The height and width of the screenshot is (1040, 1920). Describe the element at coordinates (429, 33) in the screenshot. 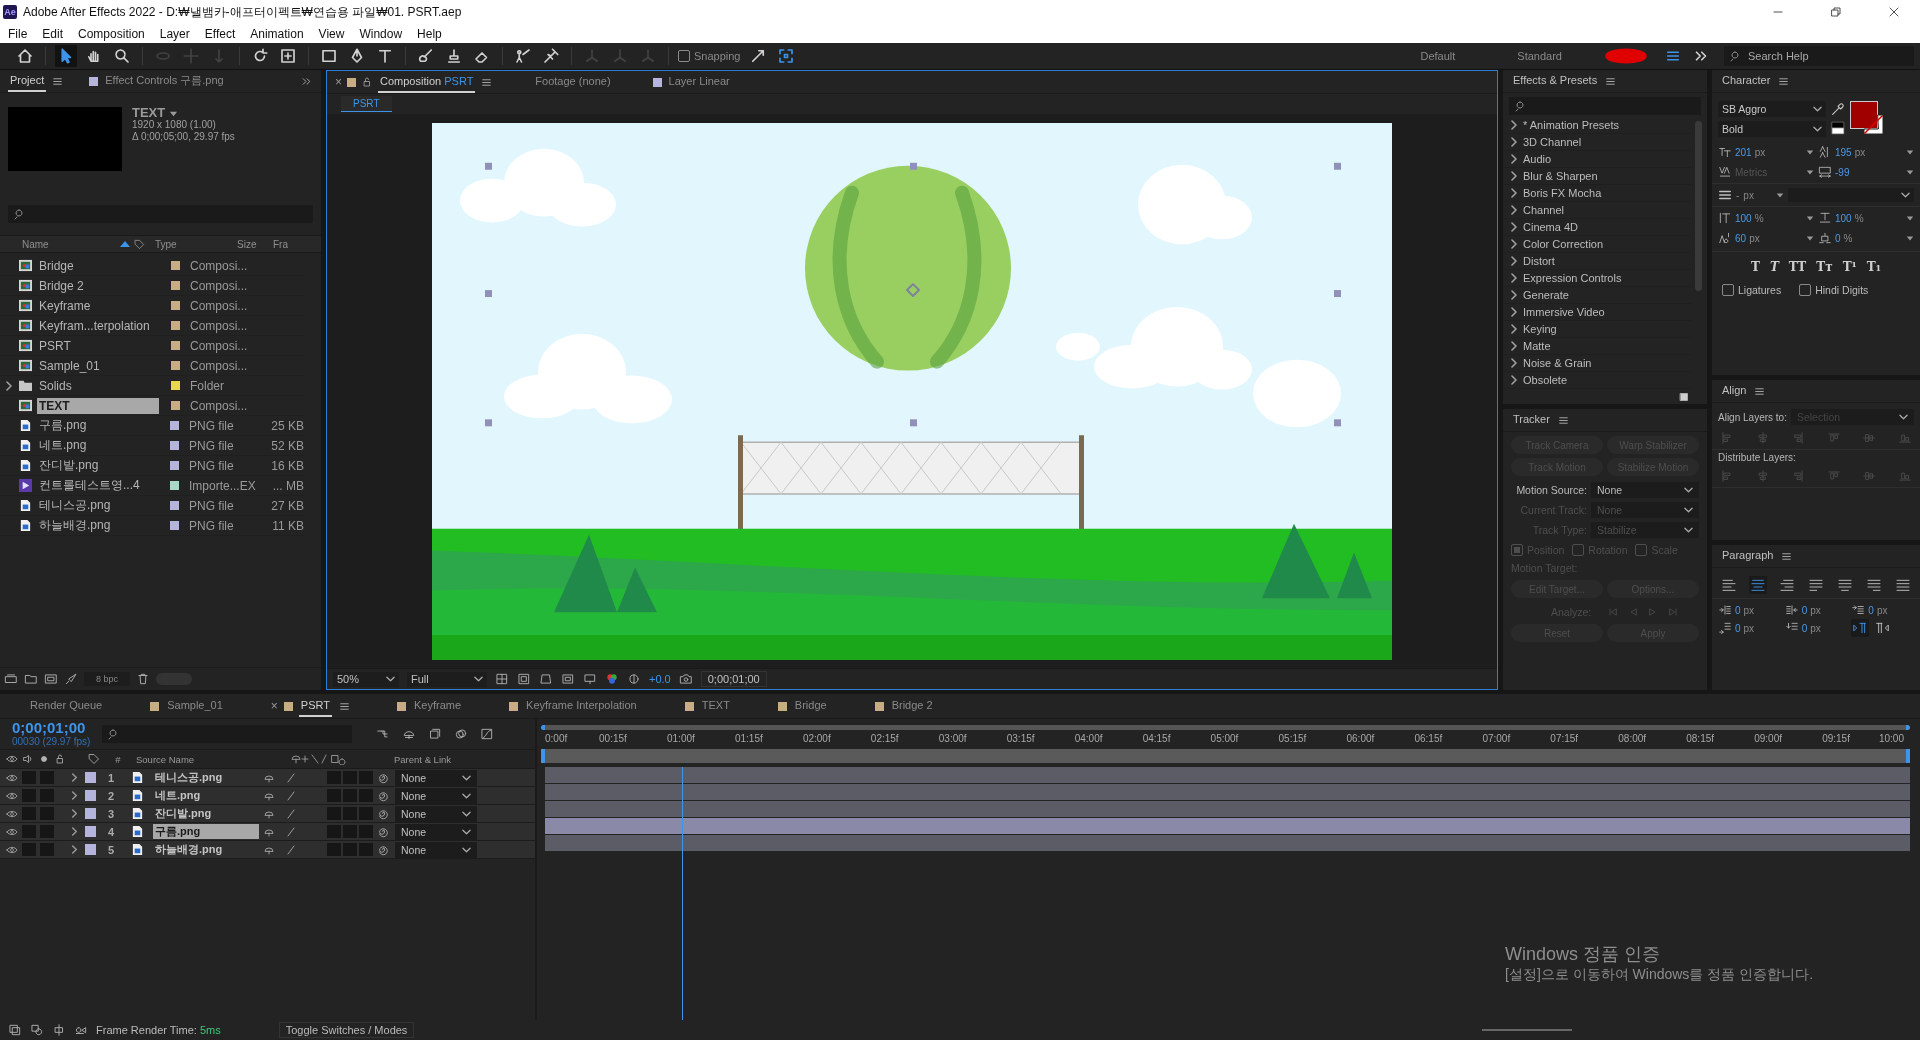

I see `menu-item: Help` at that location.